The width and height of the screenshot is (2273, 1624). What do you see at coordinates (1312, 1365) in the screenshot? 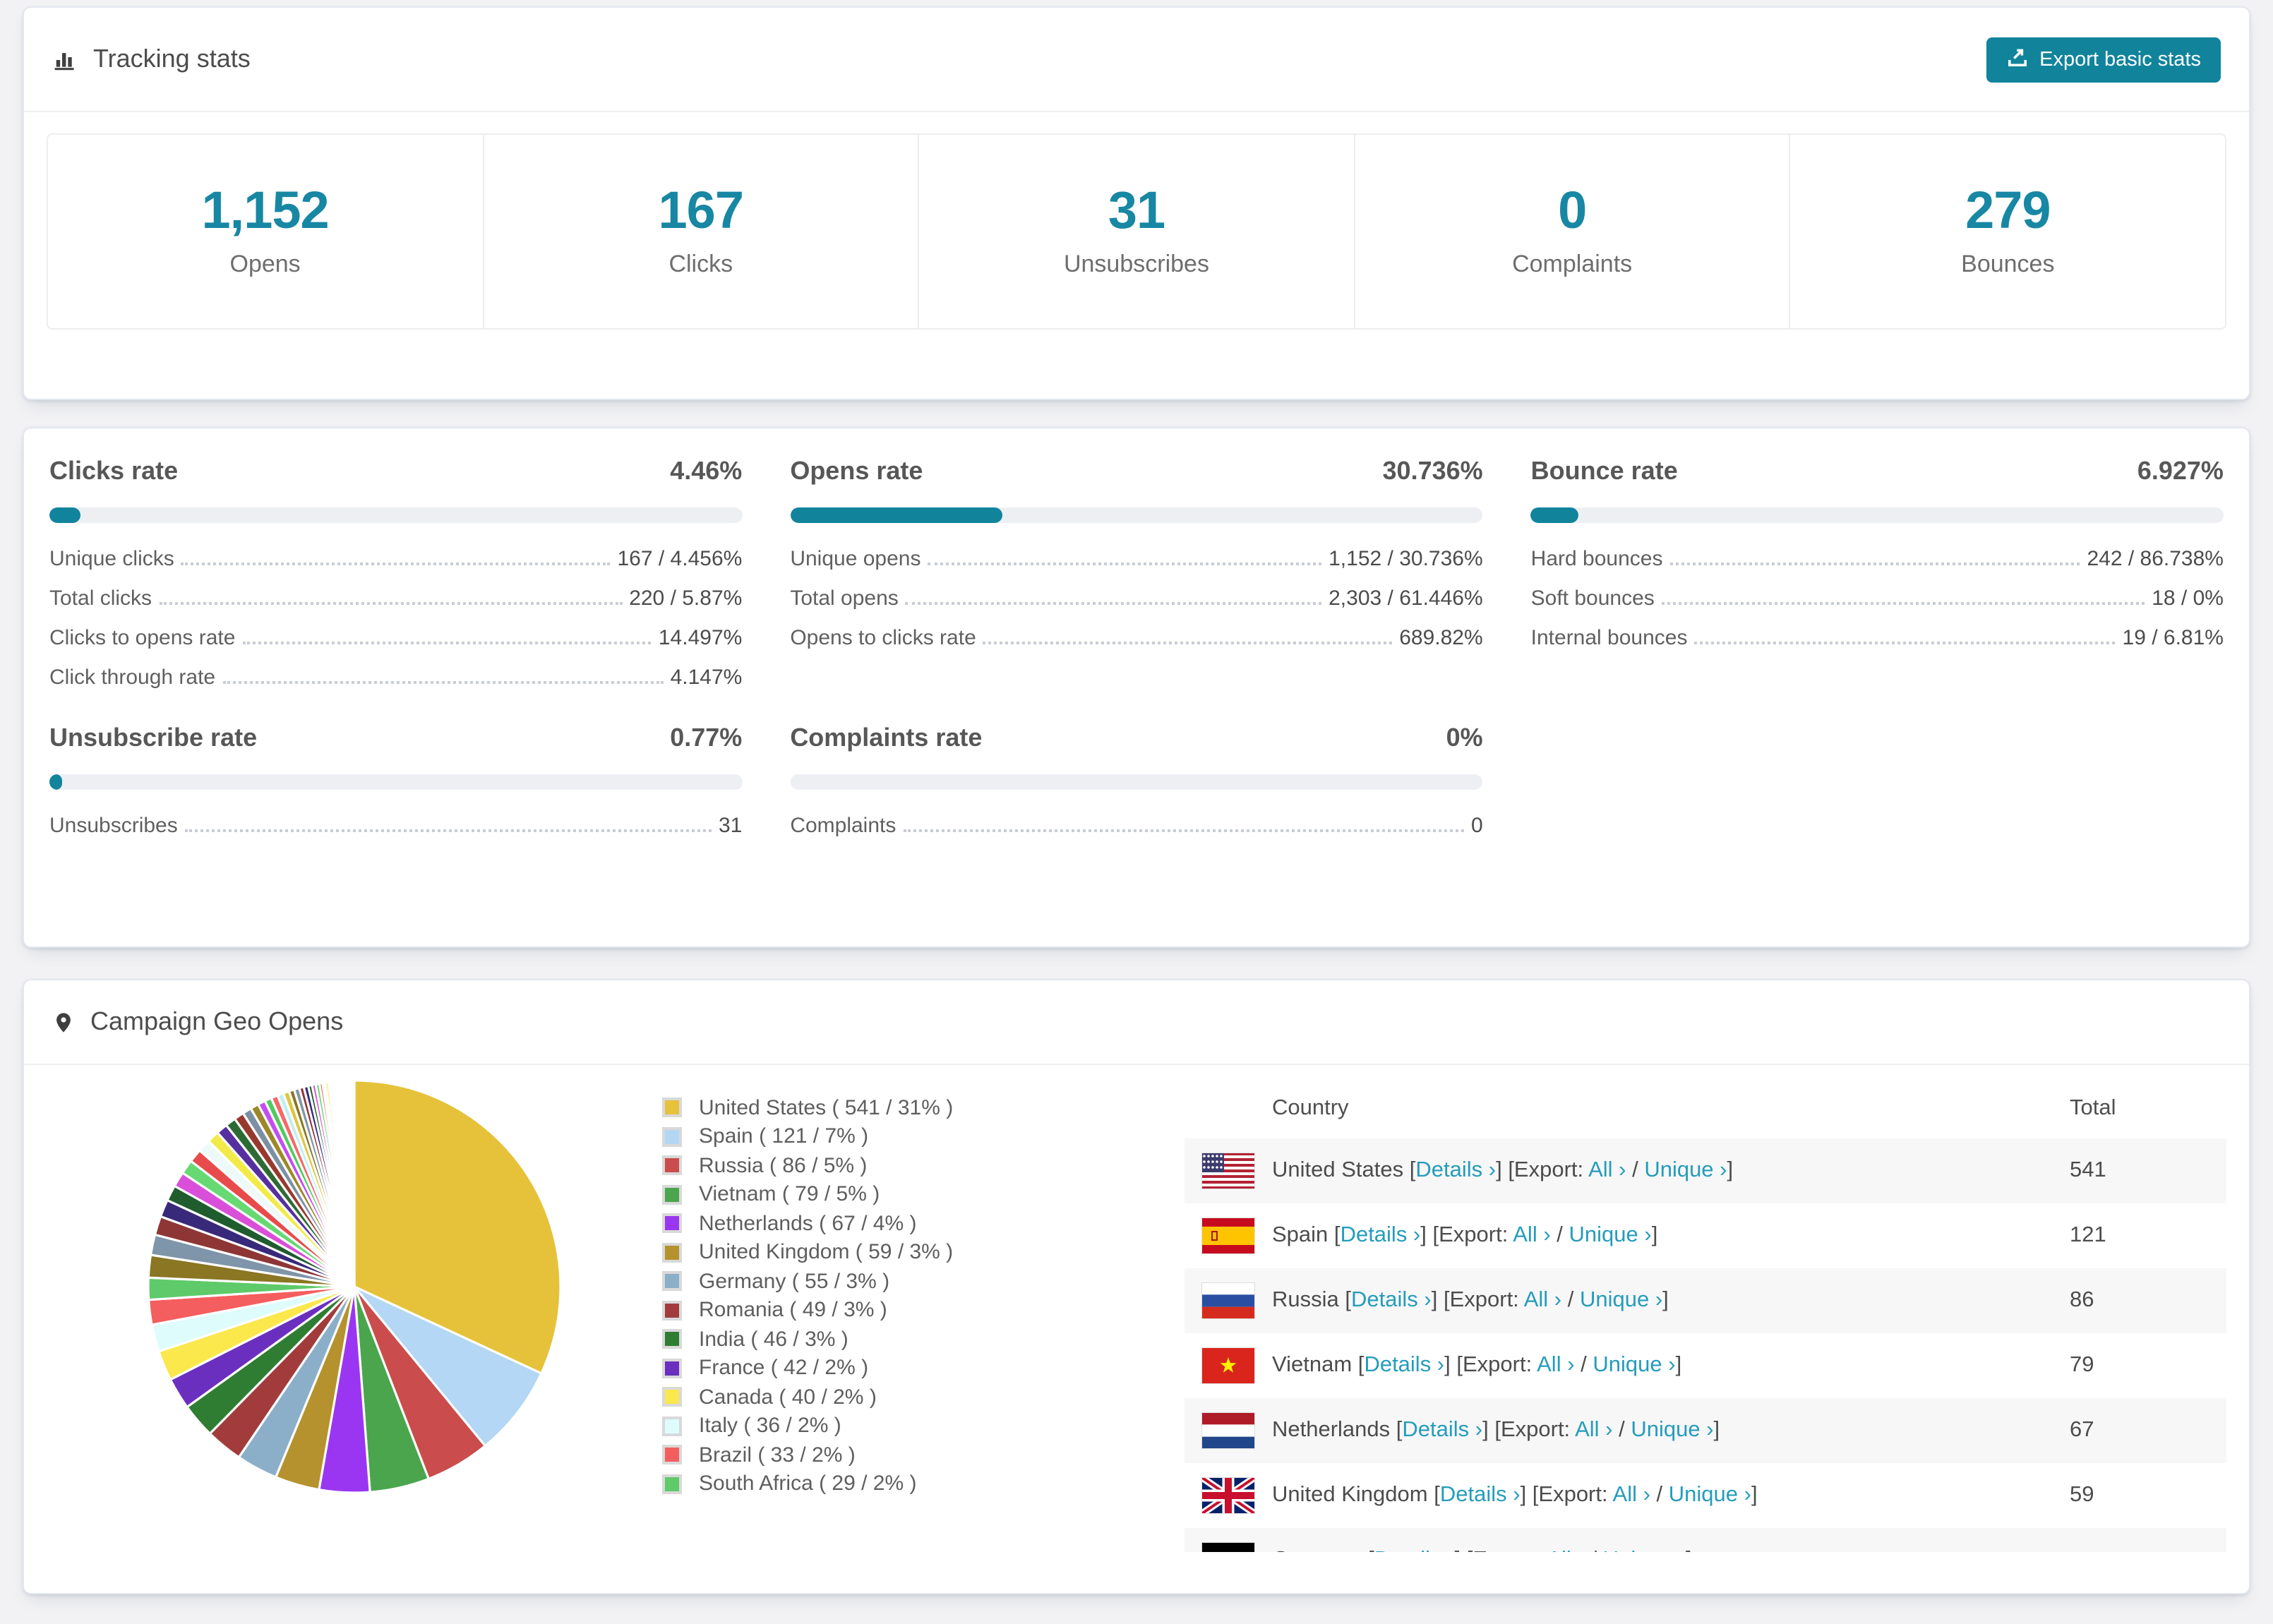
I see `country-name: Vietnam` at bounding box center [1312, 1365].